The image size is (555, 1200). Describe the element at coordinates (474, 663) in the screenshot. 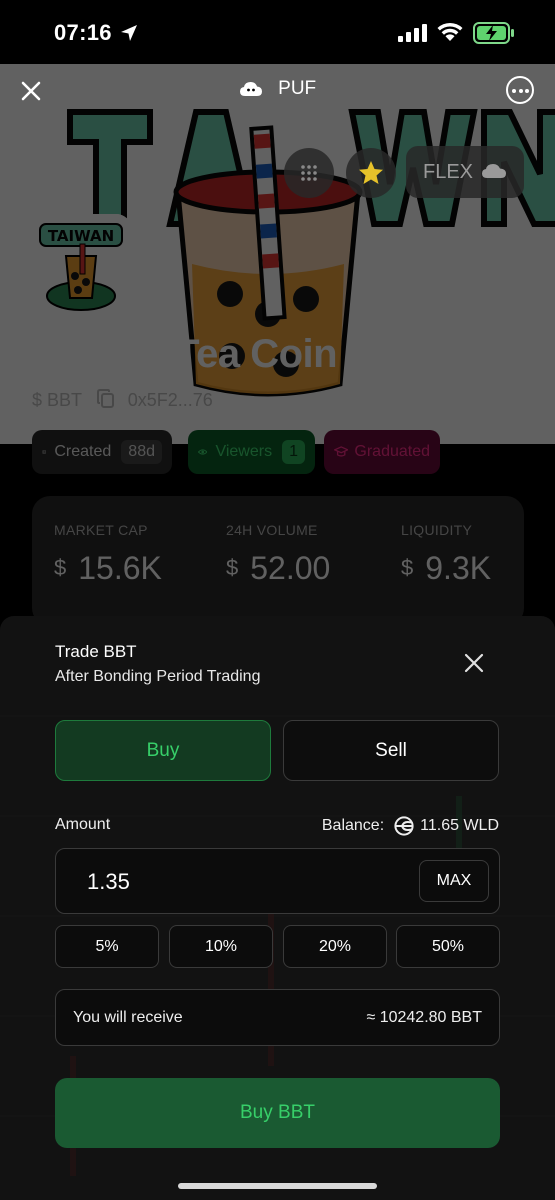

I see `close-sheet-icon` at that location.